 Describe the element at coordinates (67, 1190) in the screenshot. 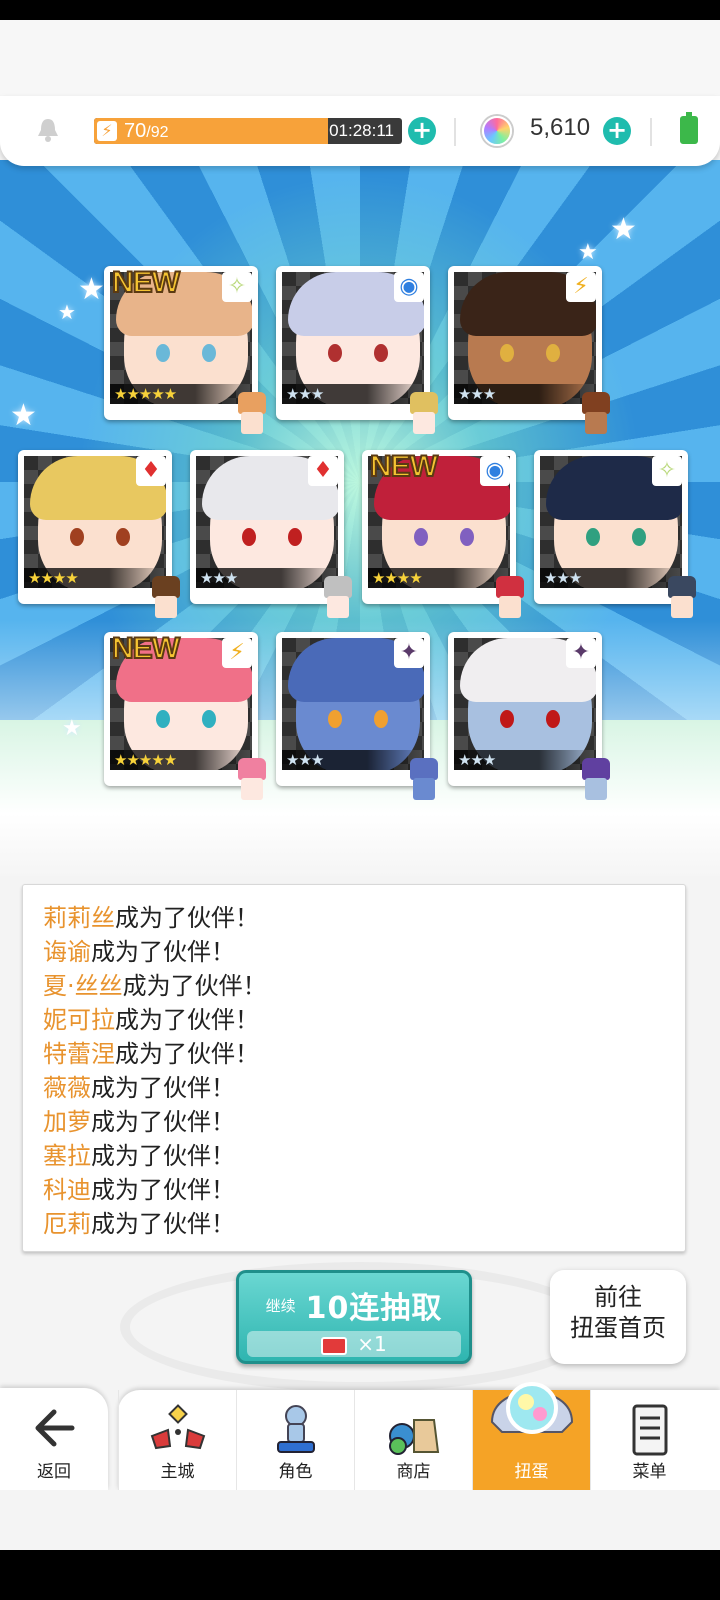

I see `character-name: 科迪` at that location.